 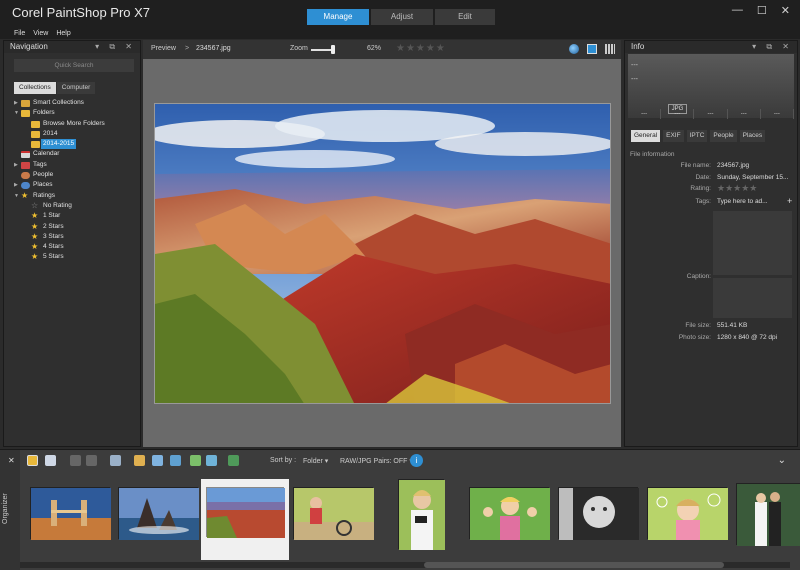 I want to click on caption-label: Caption:, so click(x=698, y=276).